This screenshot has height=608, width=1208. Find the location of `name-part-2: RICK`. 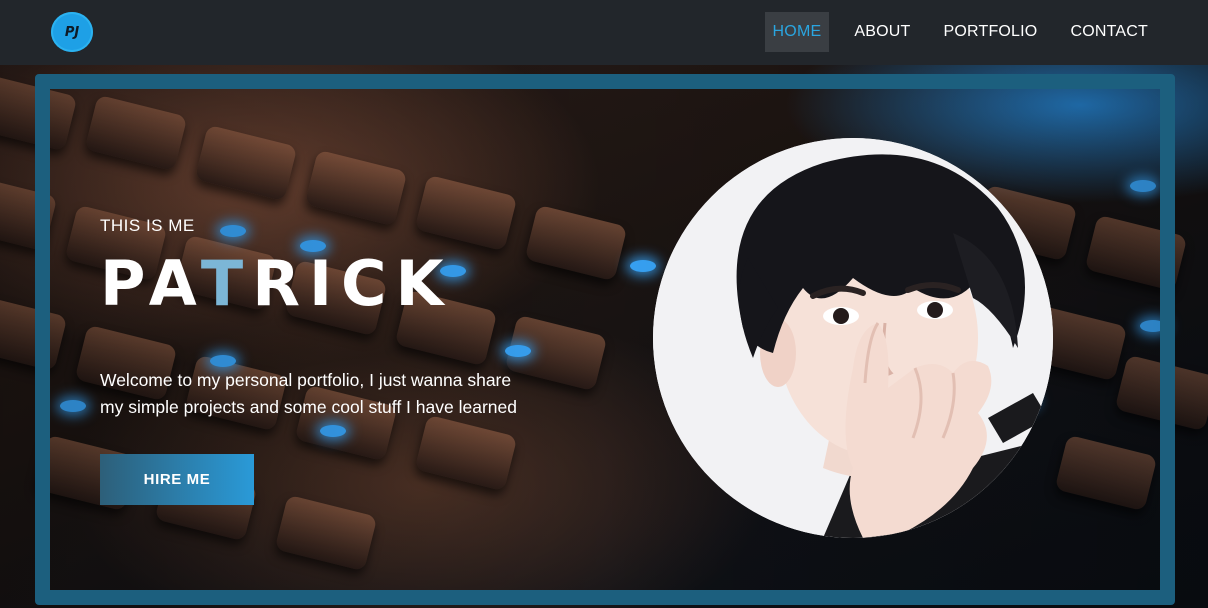

name-part-2: RICK is located at coordinates (352, 283).